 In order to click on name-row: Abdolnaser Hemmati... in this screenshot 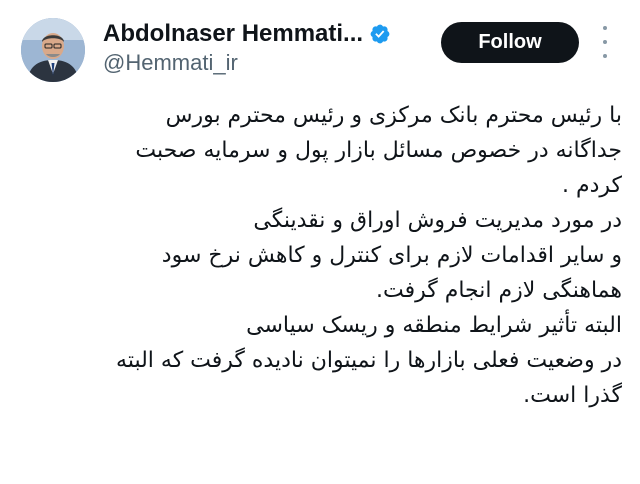, I will do `click(247, 34)`.